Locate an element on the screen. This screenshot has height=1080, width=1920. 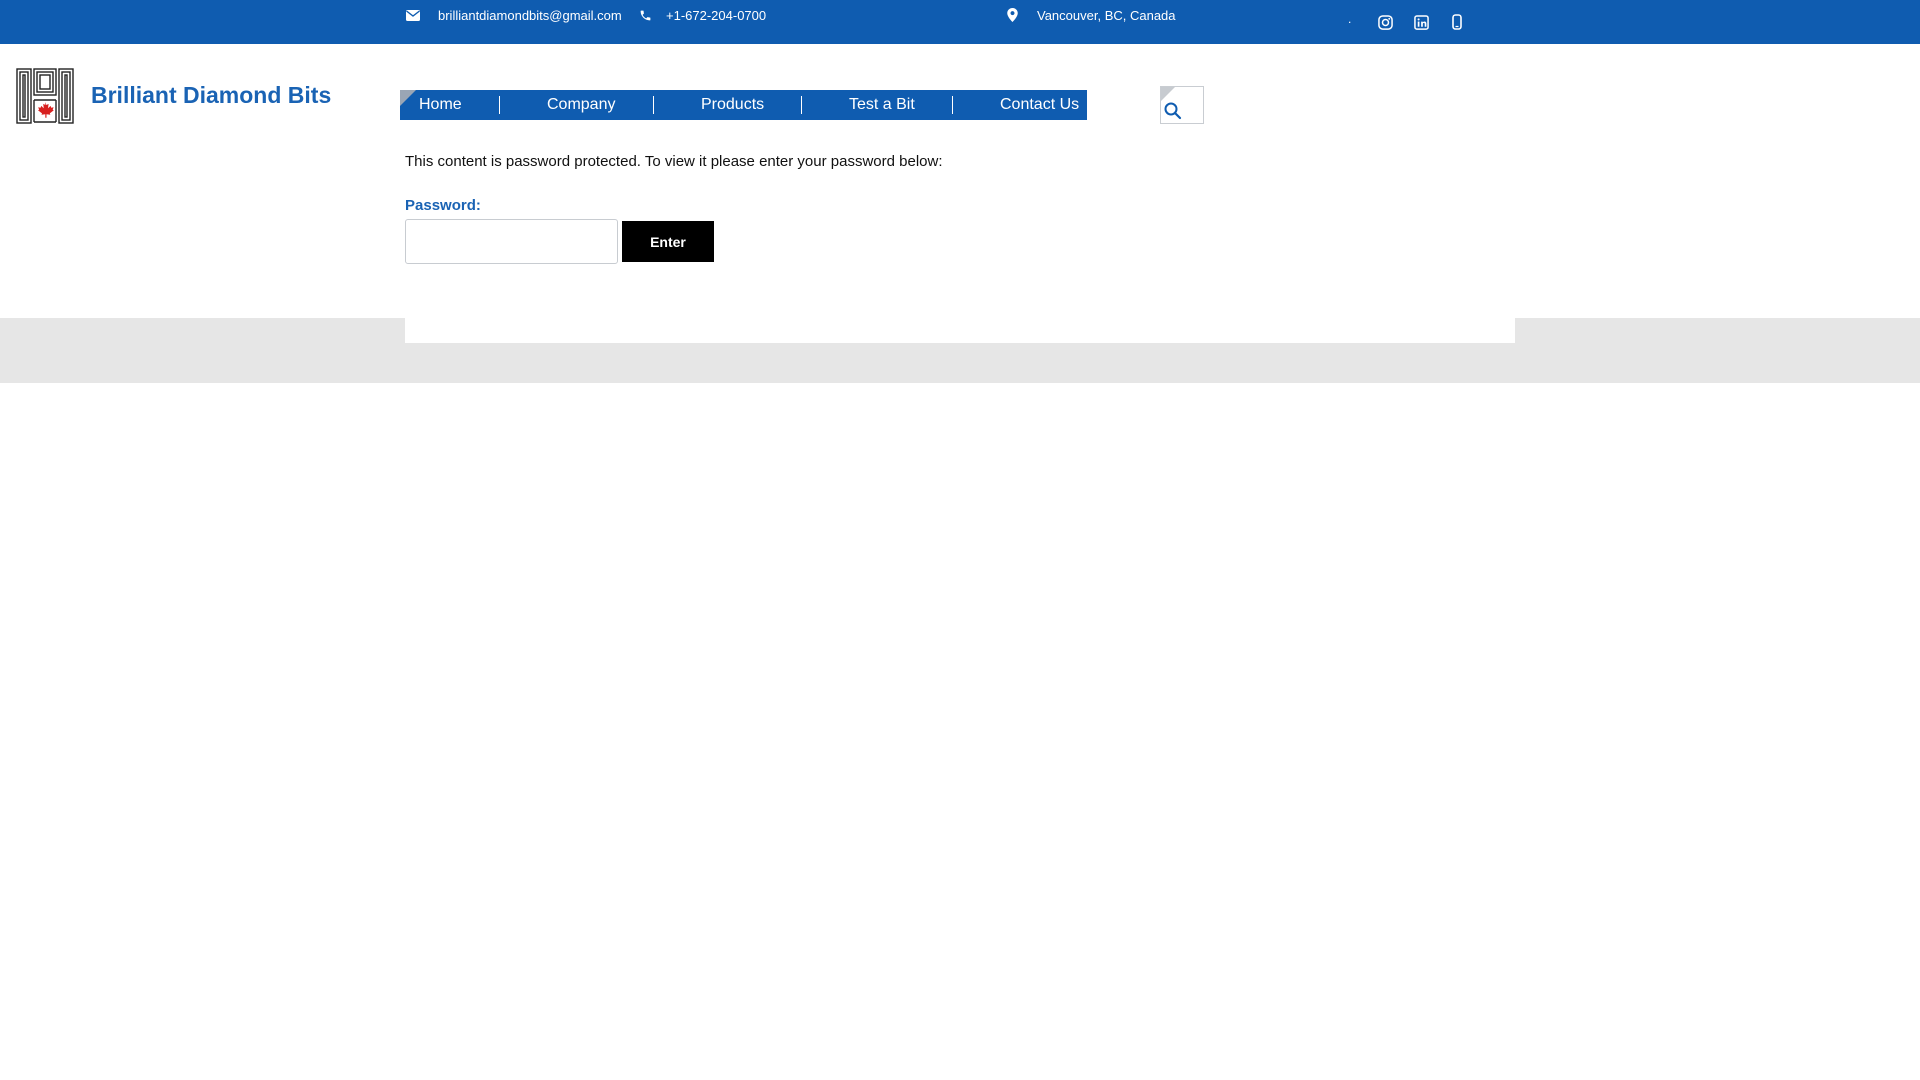
topbar-phone-text: +1-672-204-0700 is located at coordinates (716, 15).